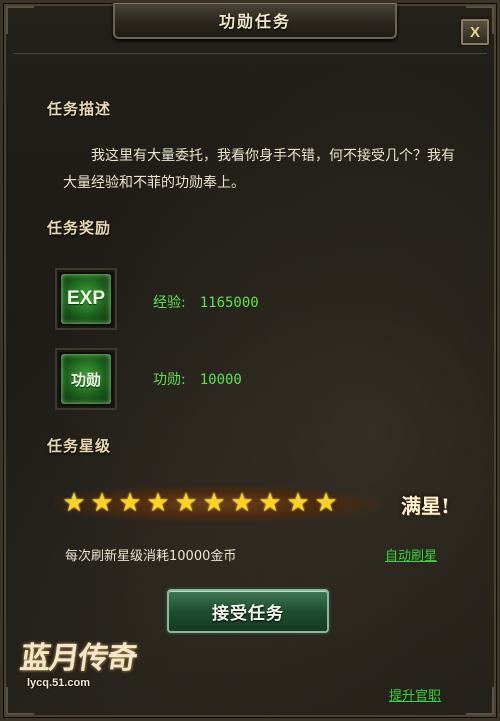 This screenshot has width=500, height=721. What do you see at coordinates (229, 303) in the screenshot?
I see `exp-value: 1165000` at bounding box center [229, 303].